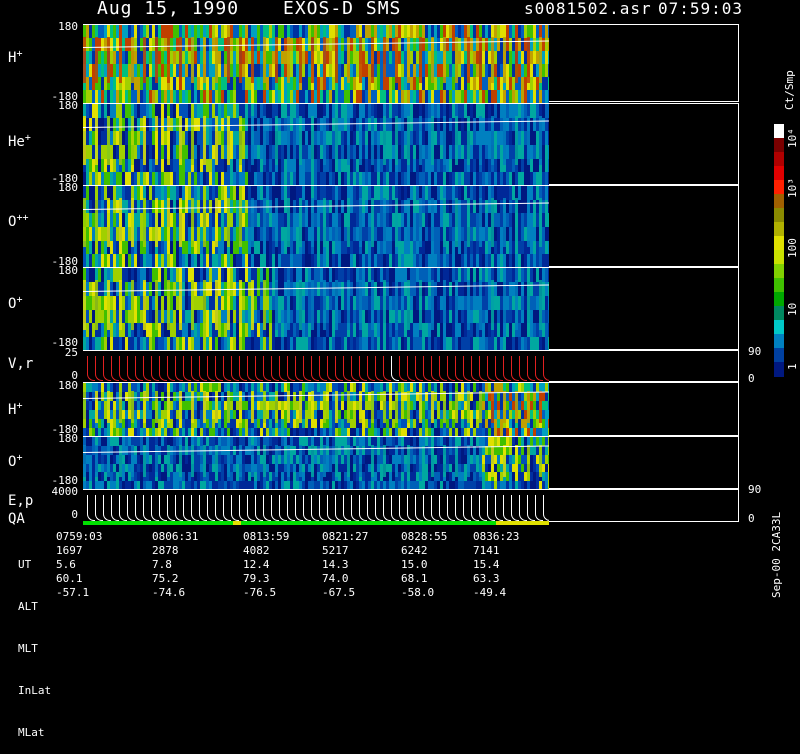 The width and height of the screenshot is (800, 754). I want to click on plot-time: 07:59:03, so click(701, 9).